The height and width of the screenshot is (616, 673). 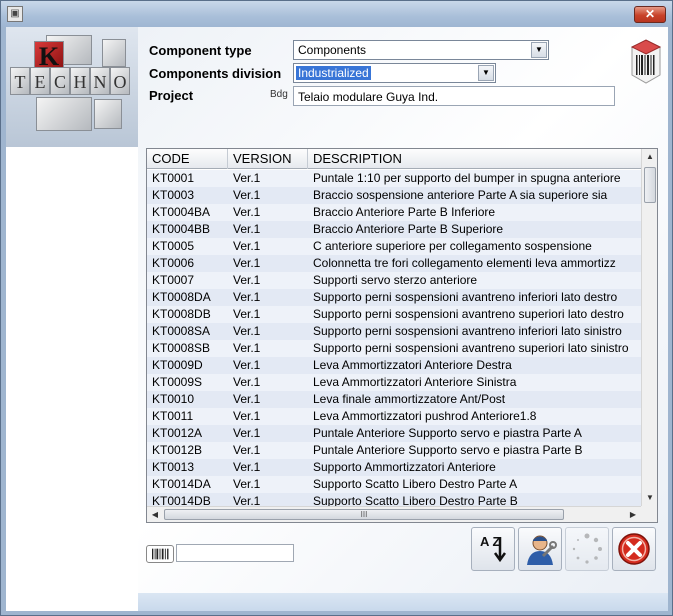 What do you see at coordinates (408, 229) in the screenshot?
I see `description-cell: Braccio Anteriore Parte B Superiore` at bounding box center [408, 229].